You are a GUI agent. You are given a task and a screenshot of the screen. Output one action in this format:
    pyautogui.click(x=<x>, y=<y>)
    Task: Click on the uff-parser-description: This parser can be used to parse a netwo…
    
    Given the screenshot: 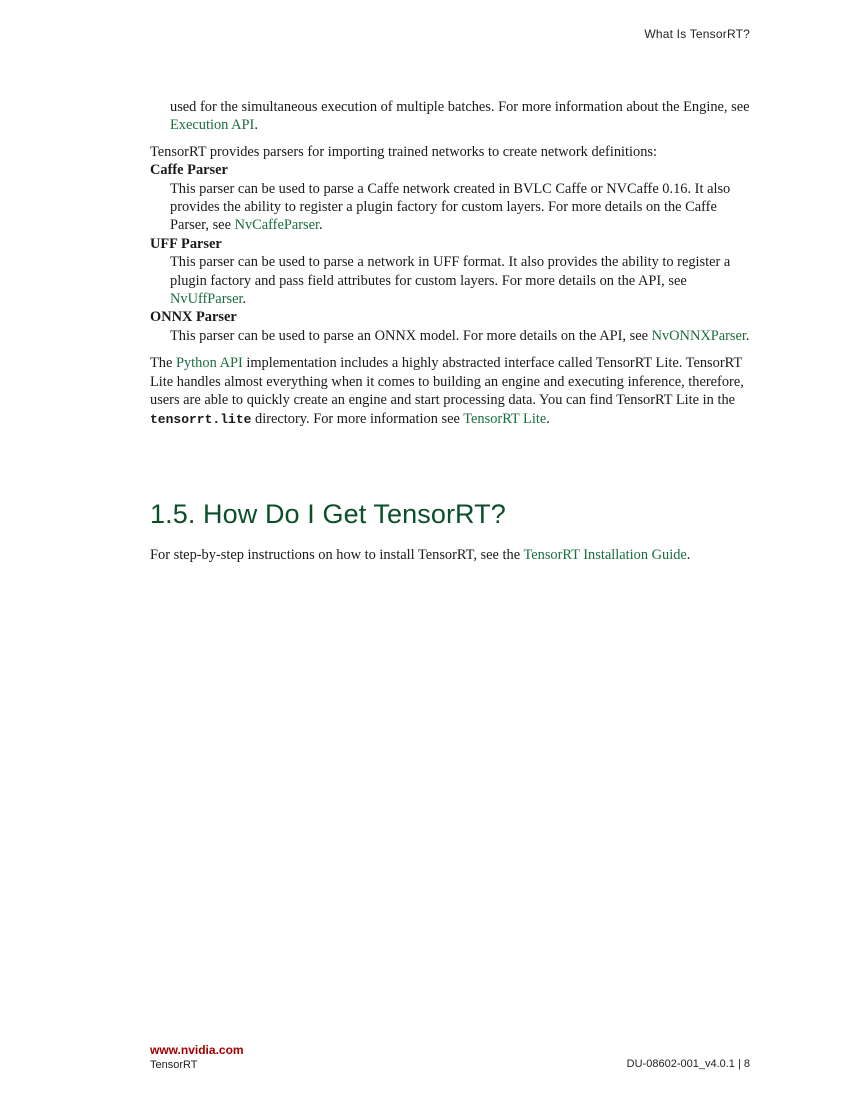 What is the action you would take?
    pyautogui.click(x=460, y=280)
    